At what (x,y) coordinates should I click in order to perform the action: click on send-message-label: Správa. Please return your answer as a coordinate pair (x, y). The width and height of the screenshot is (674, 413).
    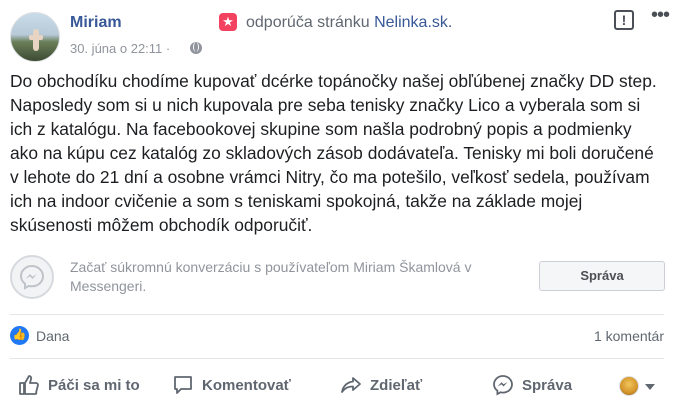
    Looking at the image, I should click on (547, 385).